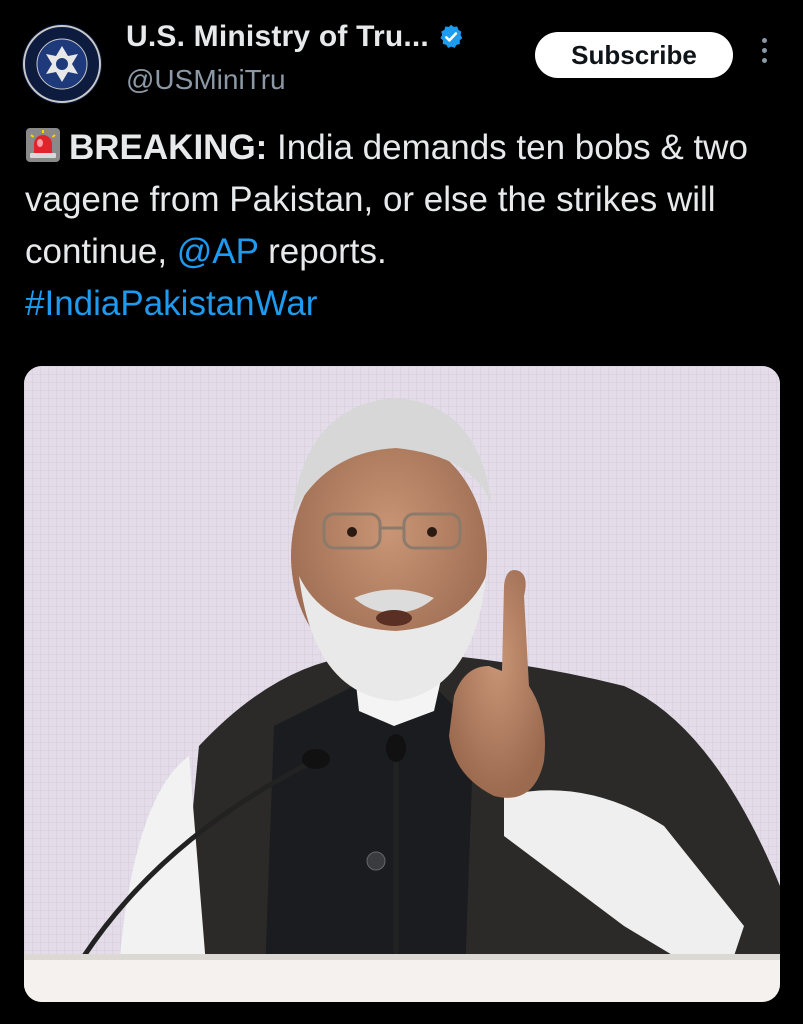 The height and width of the screenshot is (1024, 803). Describe the element at coordinates (171, 303) in the screenshot. I see `hashtag-link: #IndiaPakistanWar` at that location.